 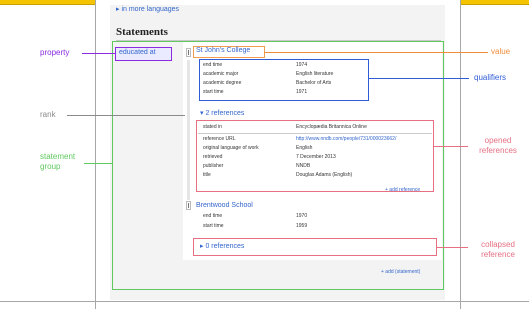 What do you see at coordinates (314, 83) in the screenshot?
I see `qualifier-value: Bachelor of Arts` at bounding box center [314, 83].